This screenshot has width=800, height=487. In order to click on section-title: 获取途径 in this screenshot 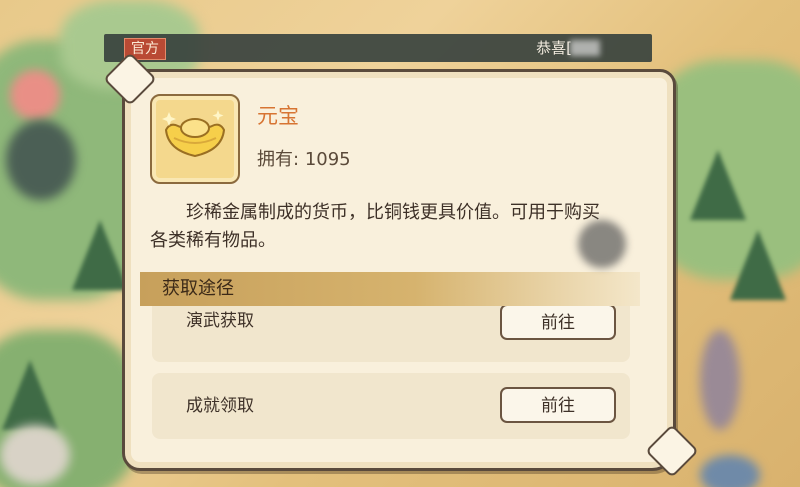, I will do `click(198, 288)`.